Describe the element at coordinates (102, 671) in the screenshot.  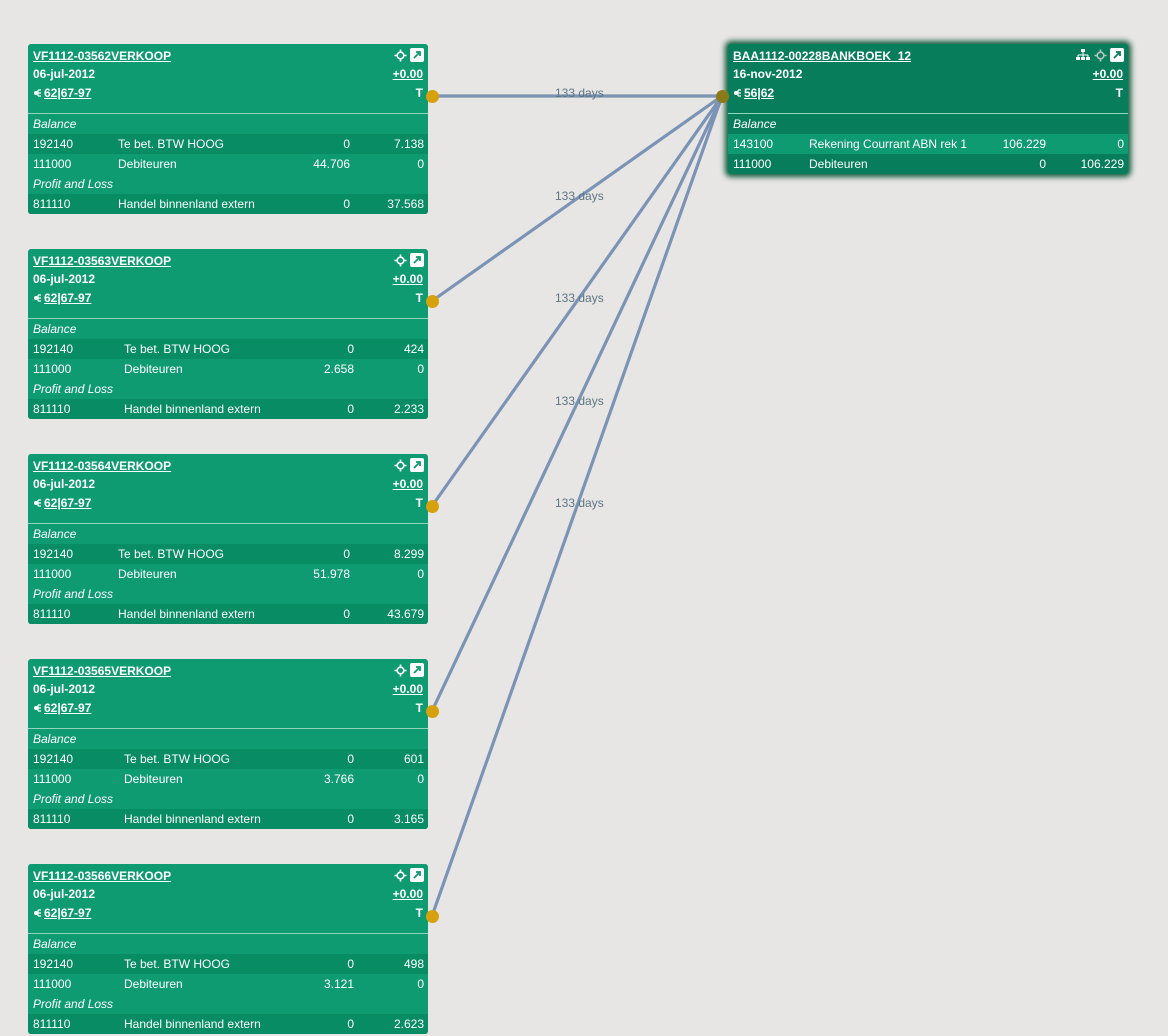
I see `card-title-link: VF1112-03565VERKOOP` at that location.